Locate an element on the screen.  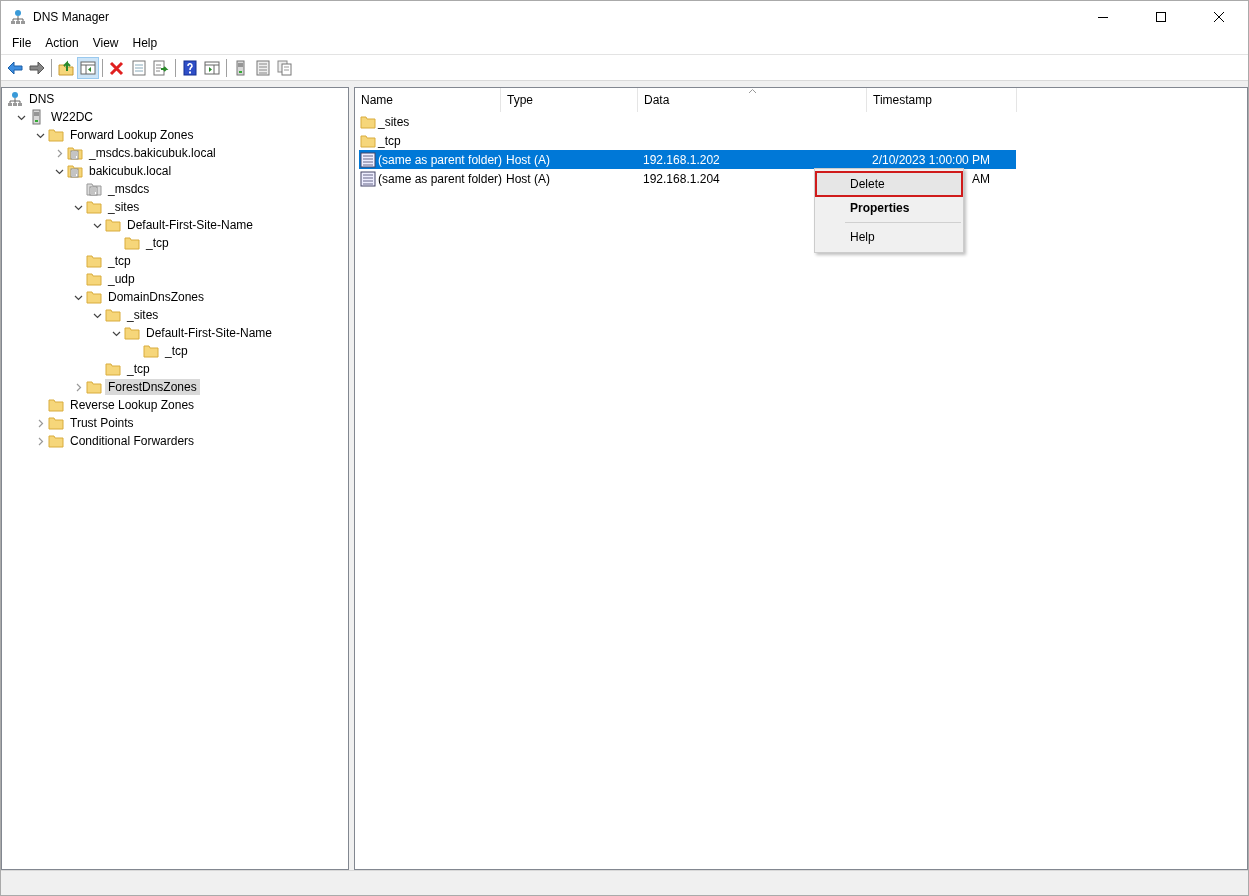
column-header: Timestamp is located at coordinates (942, 100).